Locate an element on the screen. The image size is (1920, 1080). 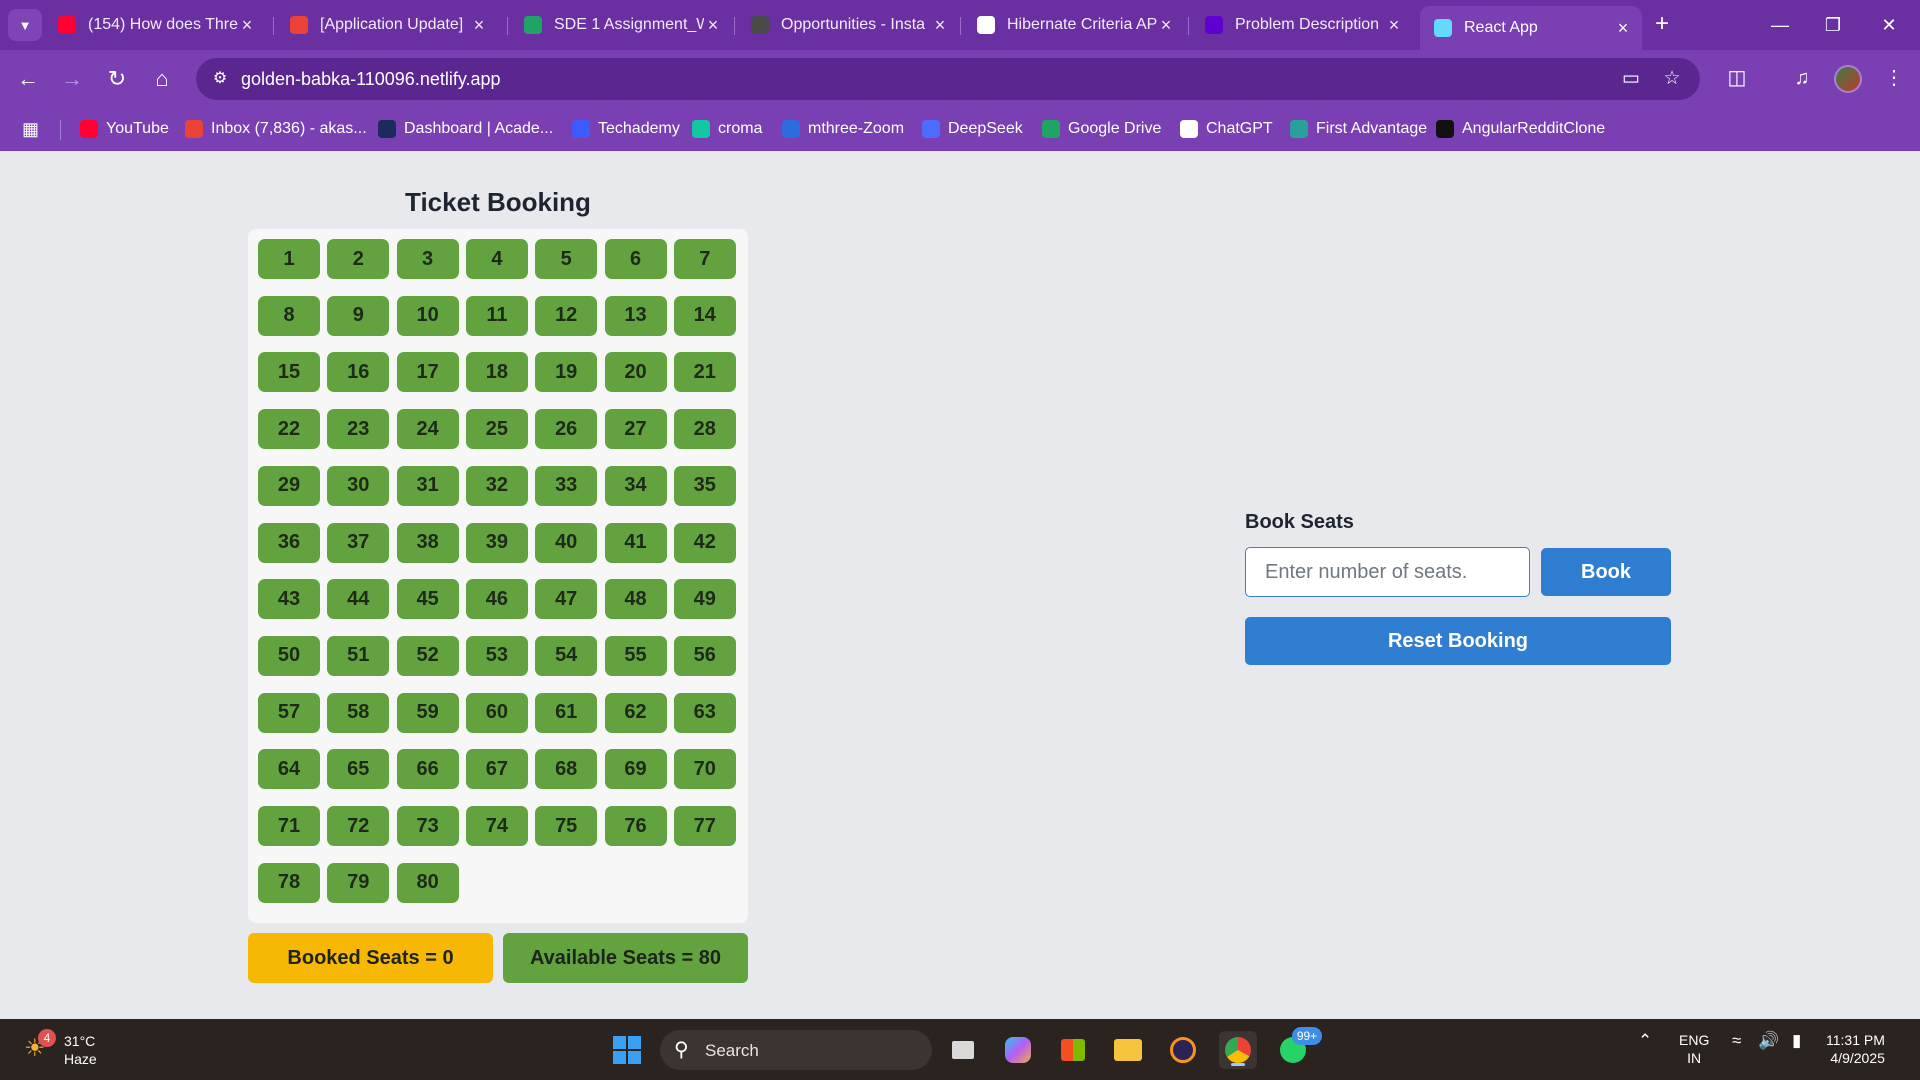
bookmark-item: YouTube is located at coordinates (124, 129).